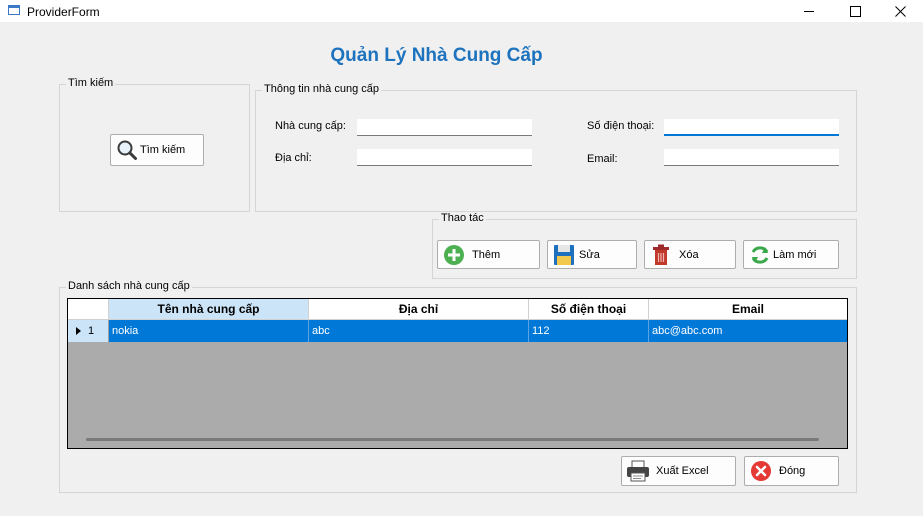 Image resolution: width=923 pixels, height=516 pixels. Describe the element at coordinates (293, 158) in the screenshot. I see `address-label: Địa chỉ:` at that location.